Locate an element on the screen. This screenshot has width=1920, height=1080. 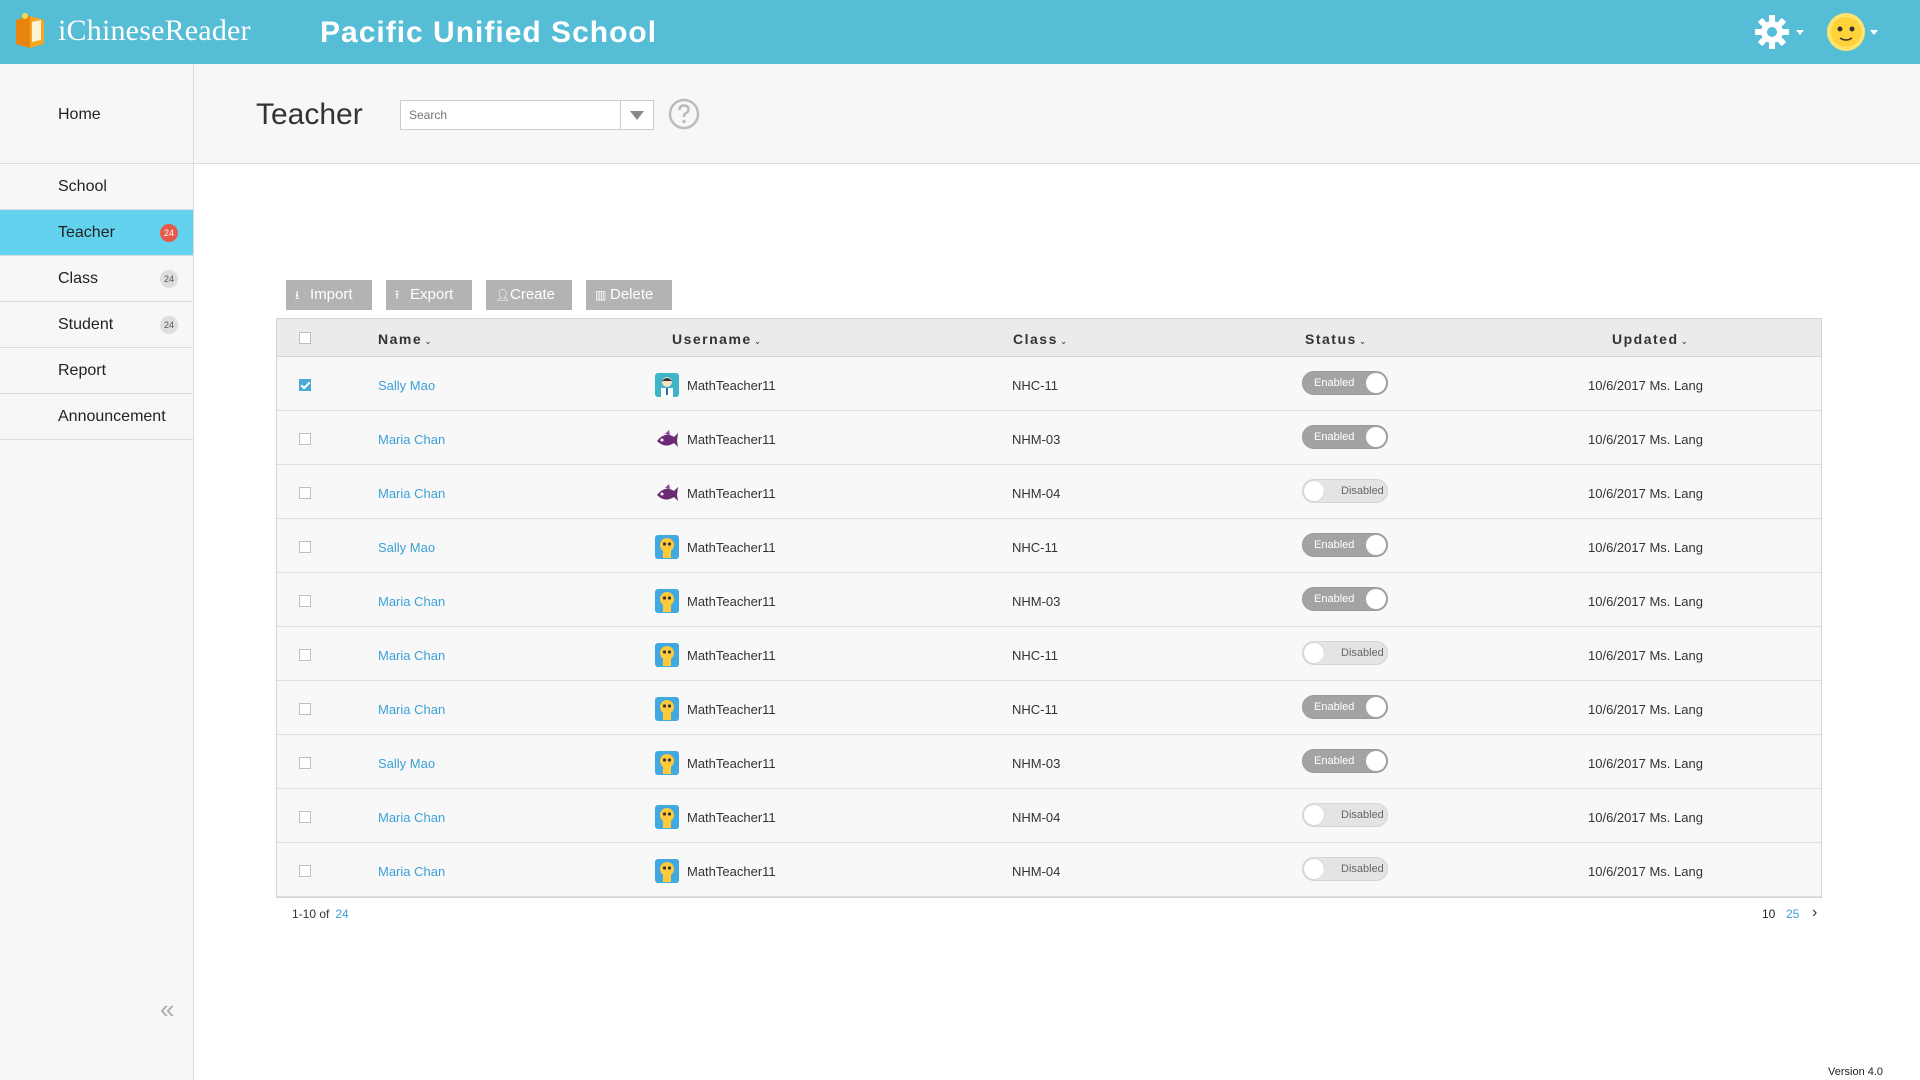
import-label: Import is located at coordinates (331, 294).